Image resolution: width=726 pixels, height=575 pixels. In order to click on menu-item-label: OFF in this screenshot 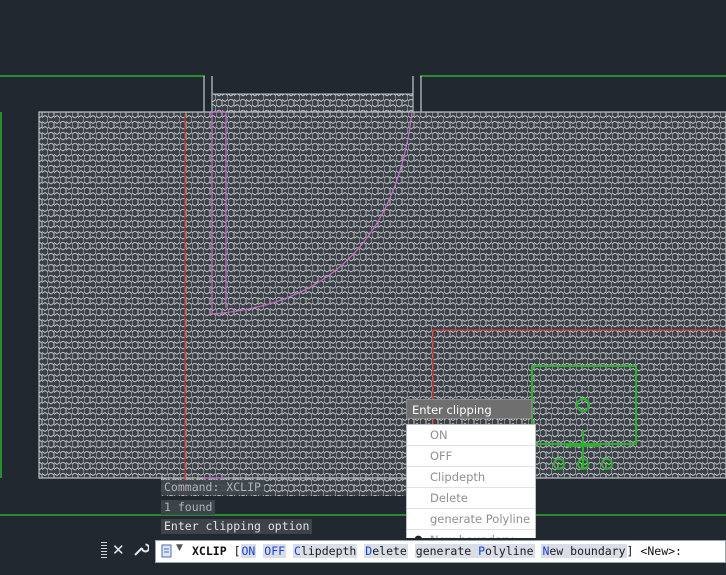, I will do `click(441, 456)`.